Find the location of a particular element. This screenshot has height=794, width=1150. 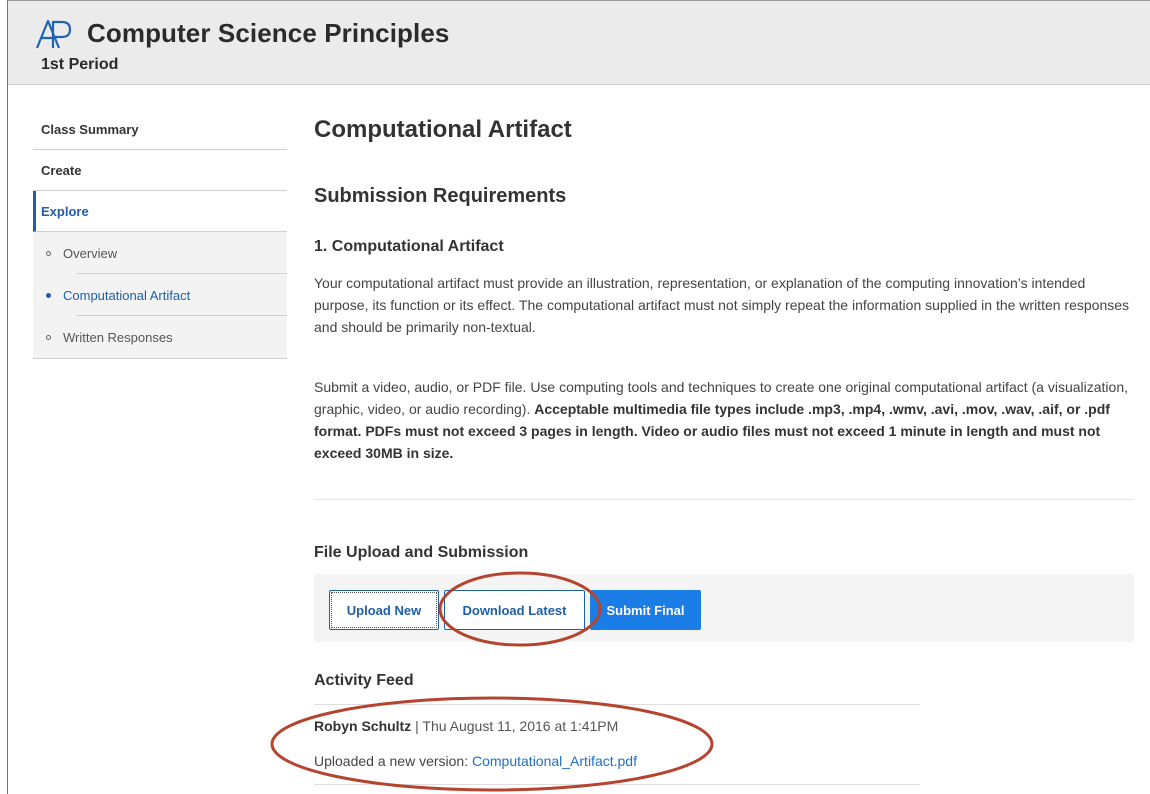

activity-feed-title: Activity Feed is located at coordinates (364, 680).